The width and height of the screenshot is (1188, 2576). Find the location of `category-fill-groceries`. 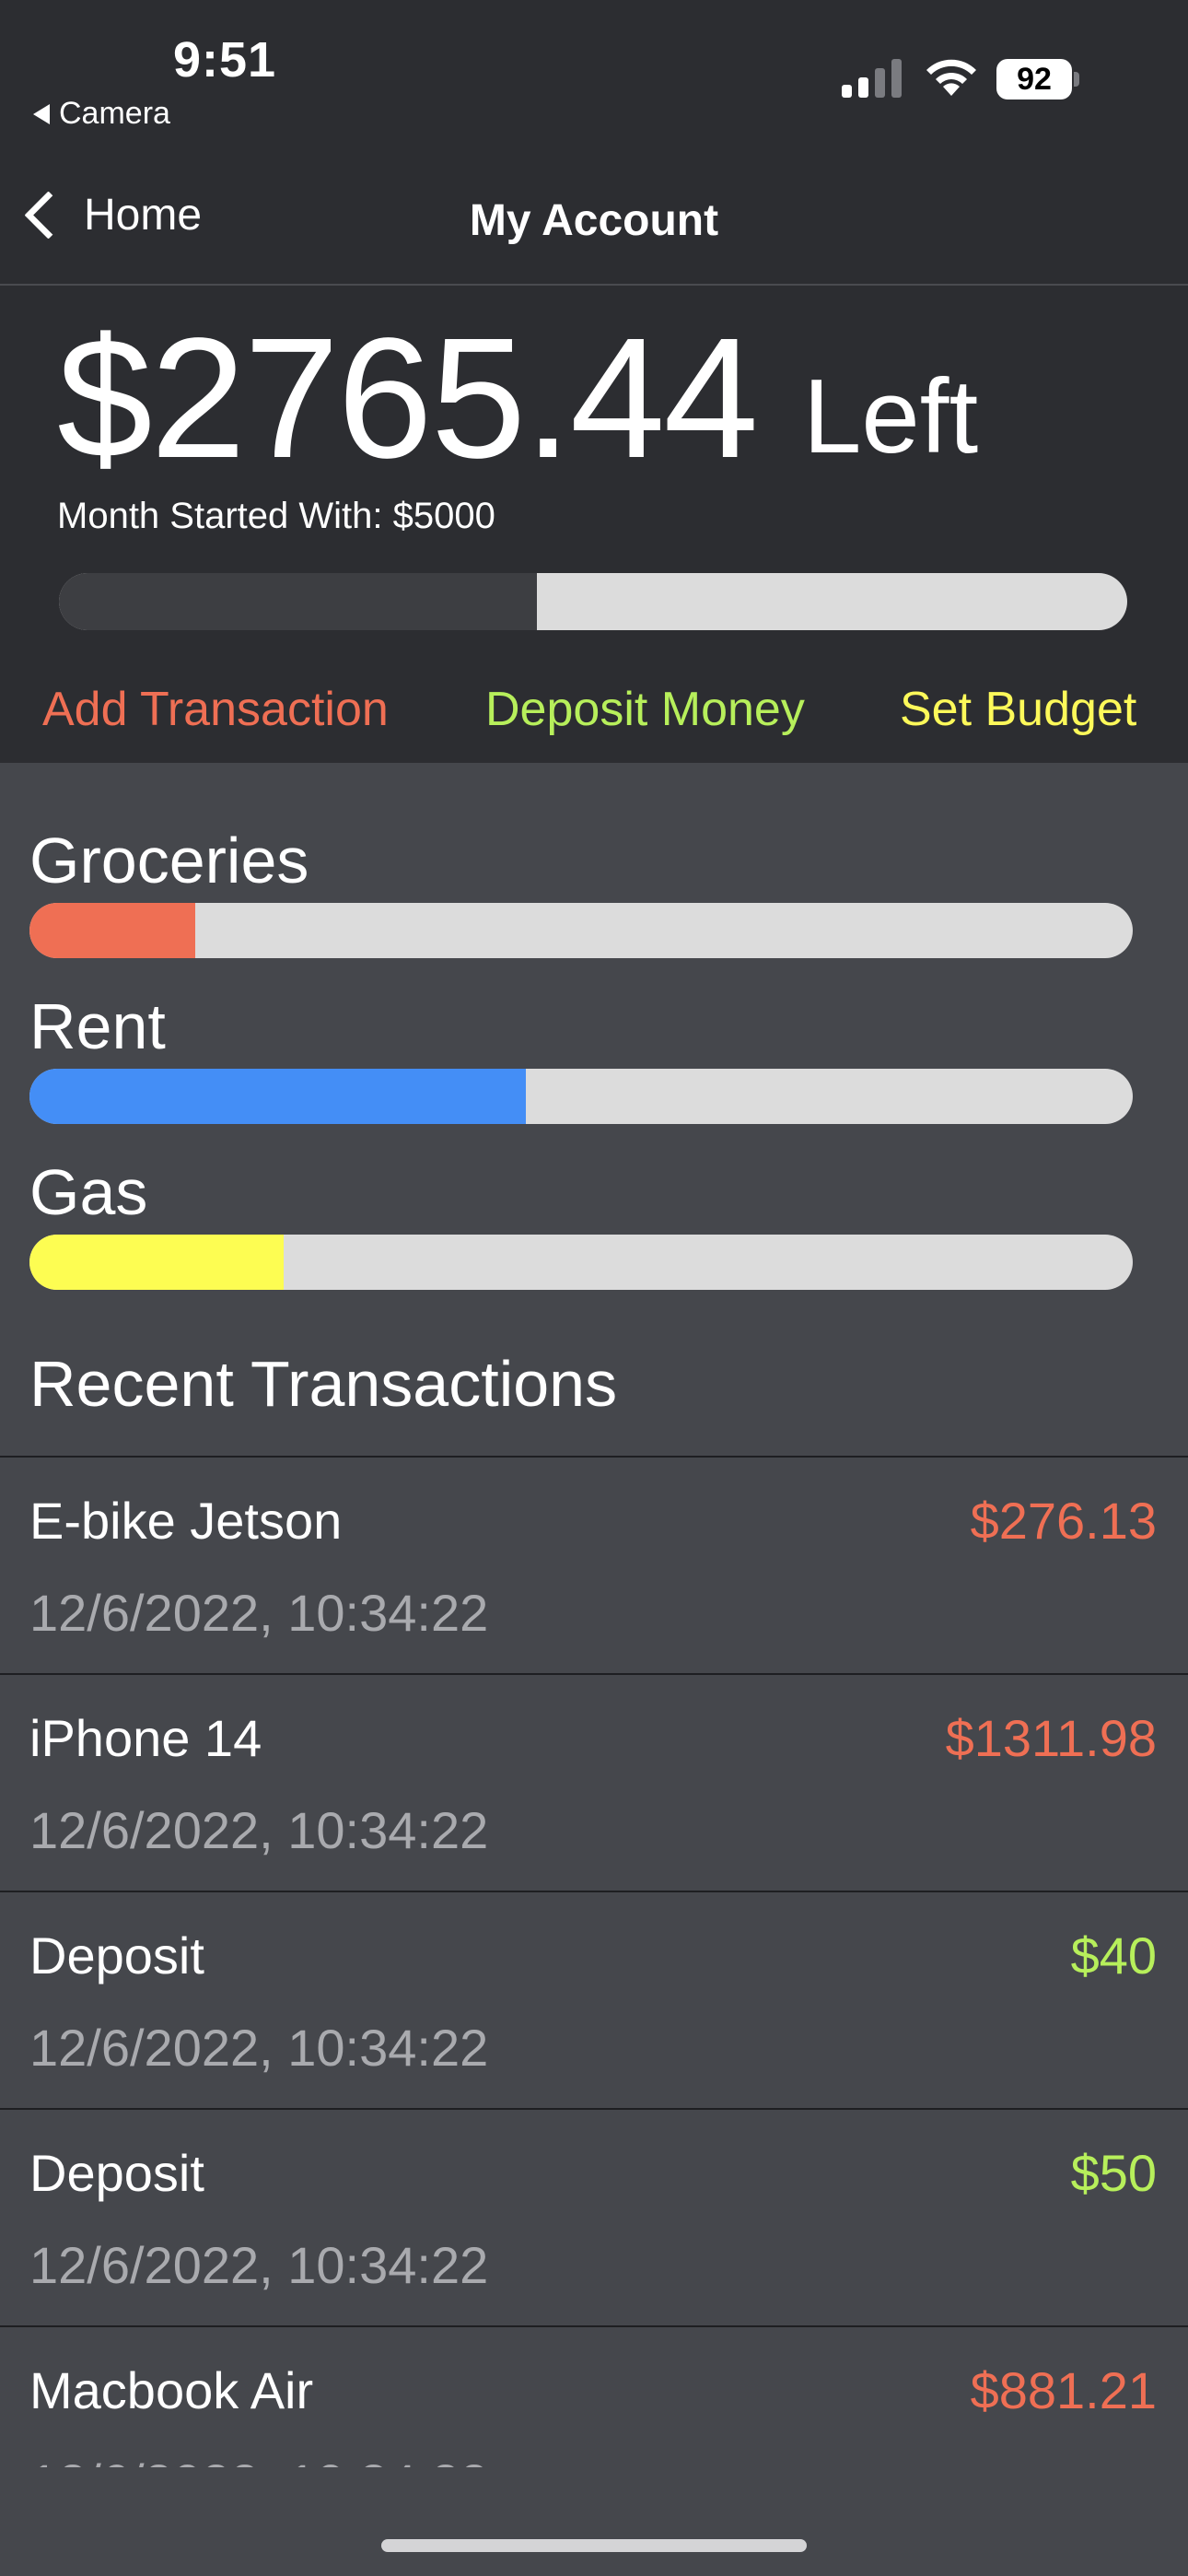

category-fill-groceries is located at coordinates (112, 930).